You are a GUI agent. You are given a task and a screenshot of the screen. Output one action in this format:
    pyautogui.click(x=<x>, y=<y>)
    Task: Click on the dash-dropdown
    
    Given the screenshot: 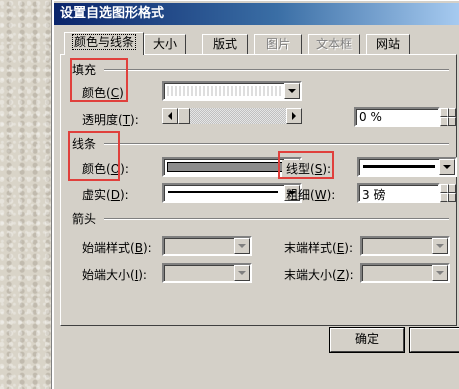 What is the action you would take?
    pyautogui.click(x=232, y=193)
    